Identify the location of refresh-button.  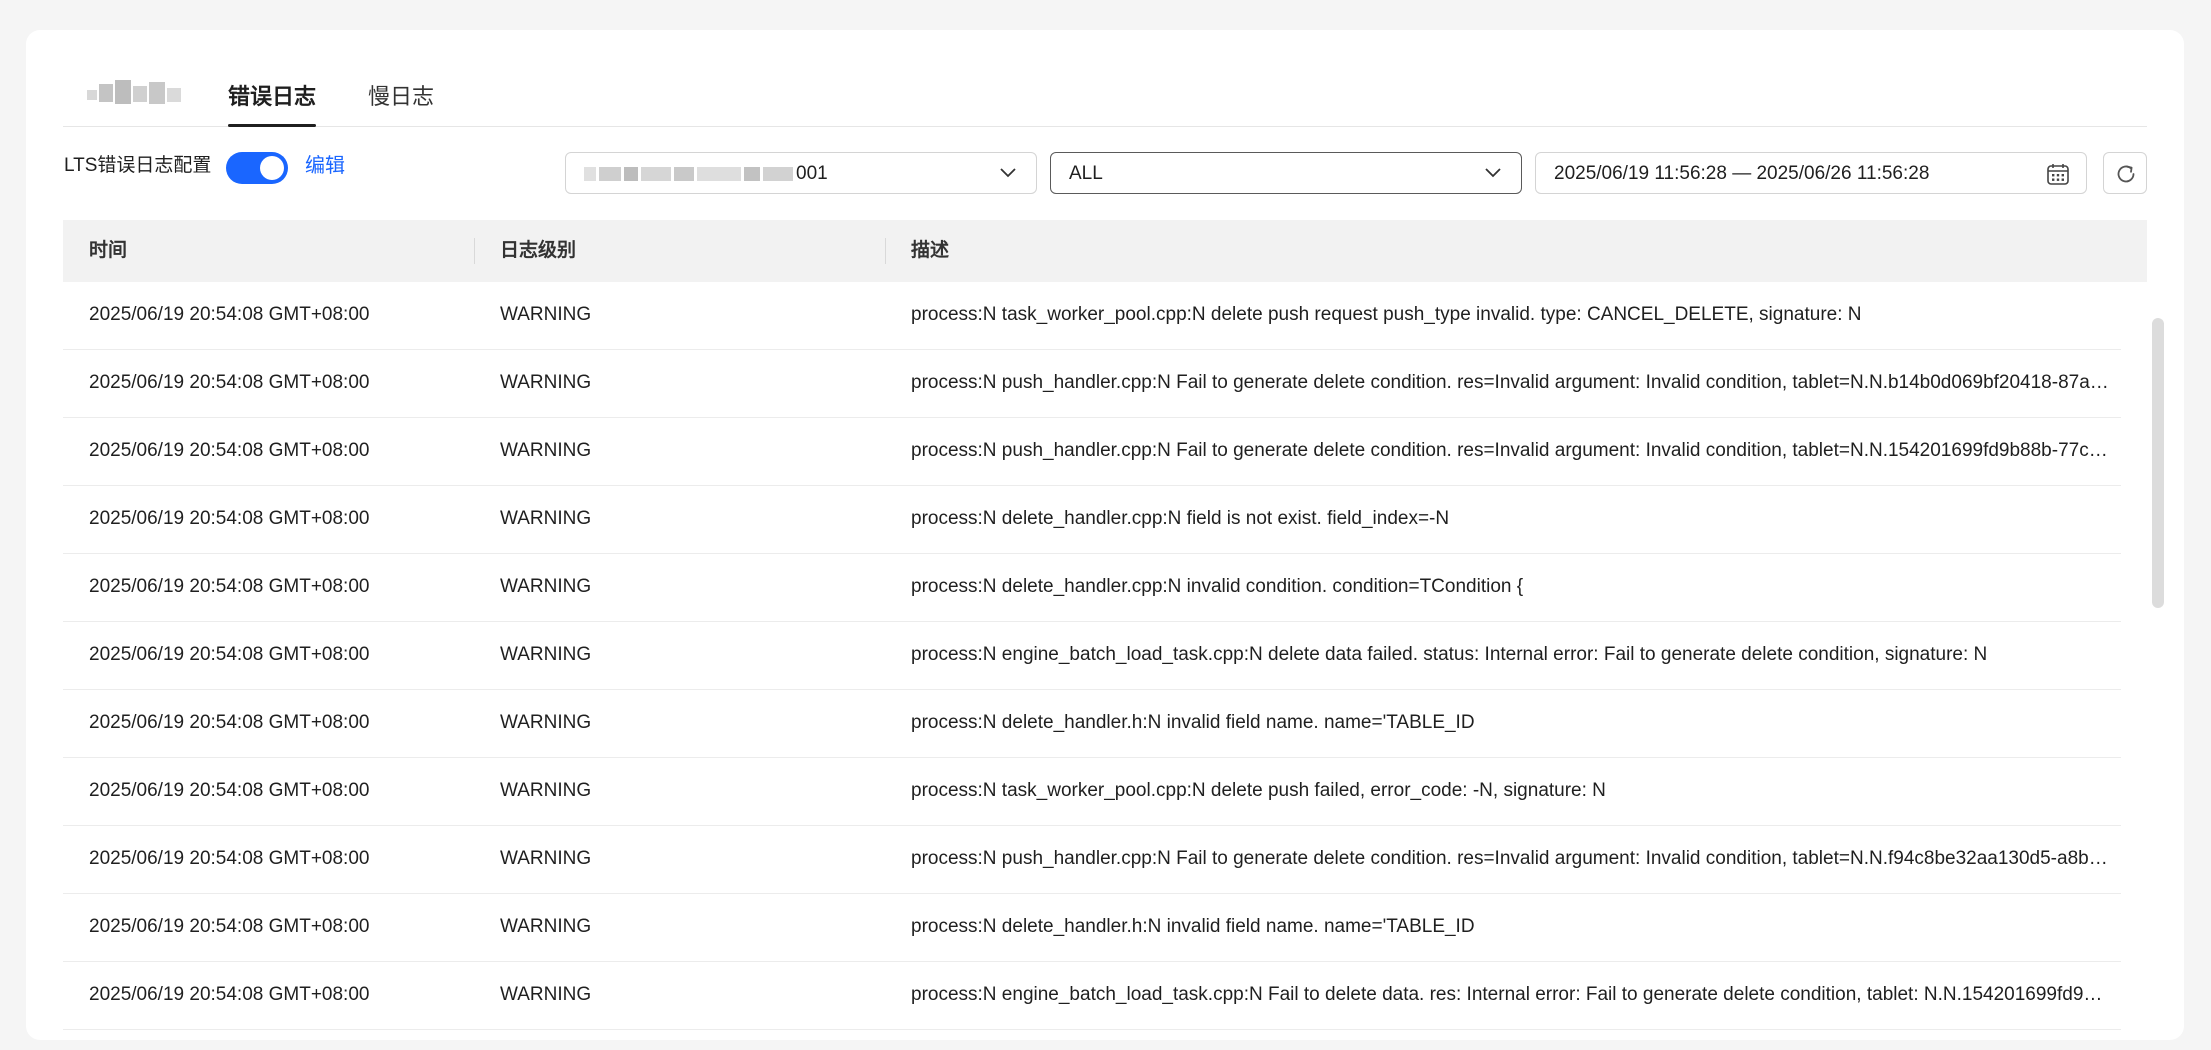
(2125, 173).